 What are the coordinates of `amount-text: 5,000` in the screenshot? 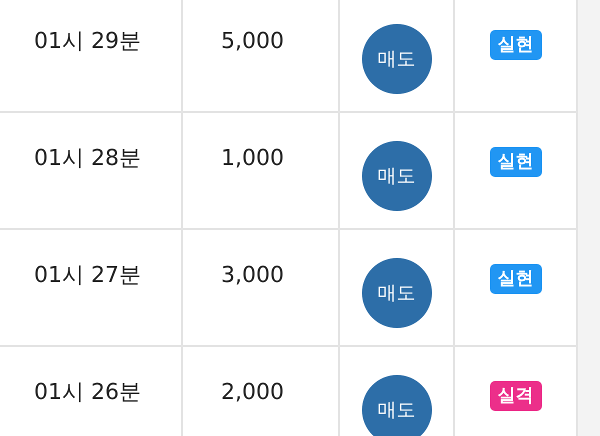 It's located at (252, 41).